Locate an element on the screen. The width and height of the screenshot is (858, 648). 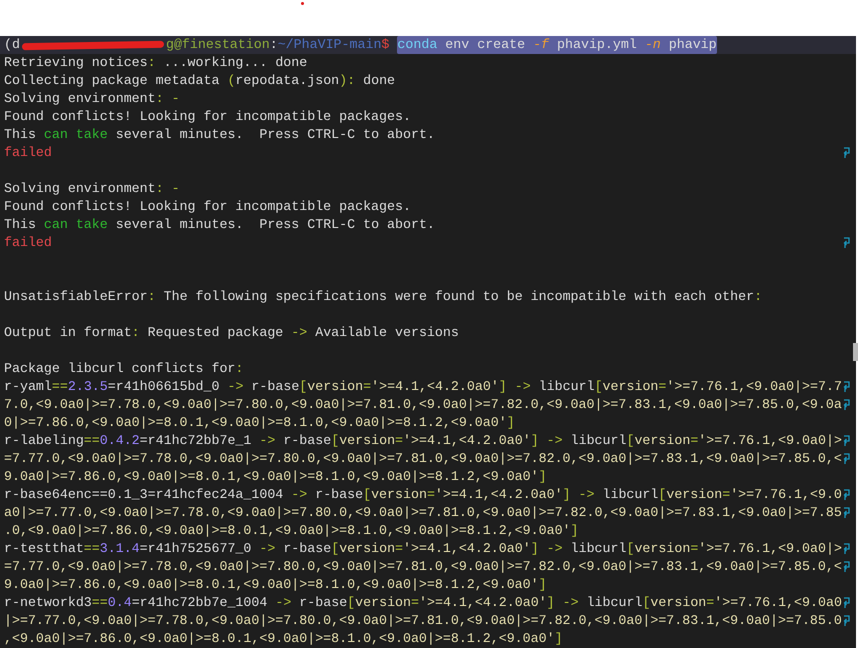
terminal-line: Collecting package metadata (repodata.json): done is located at coordinates (200, 81).